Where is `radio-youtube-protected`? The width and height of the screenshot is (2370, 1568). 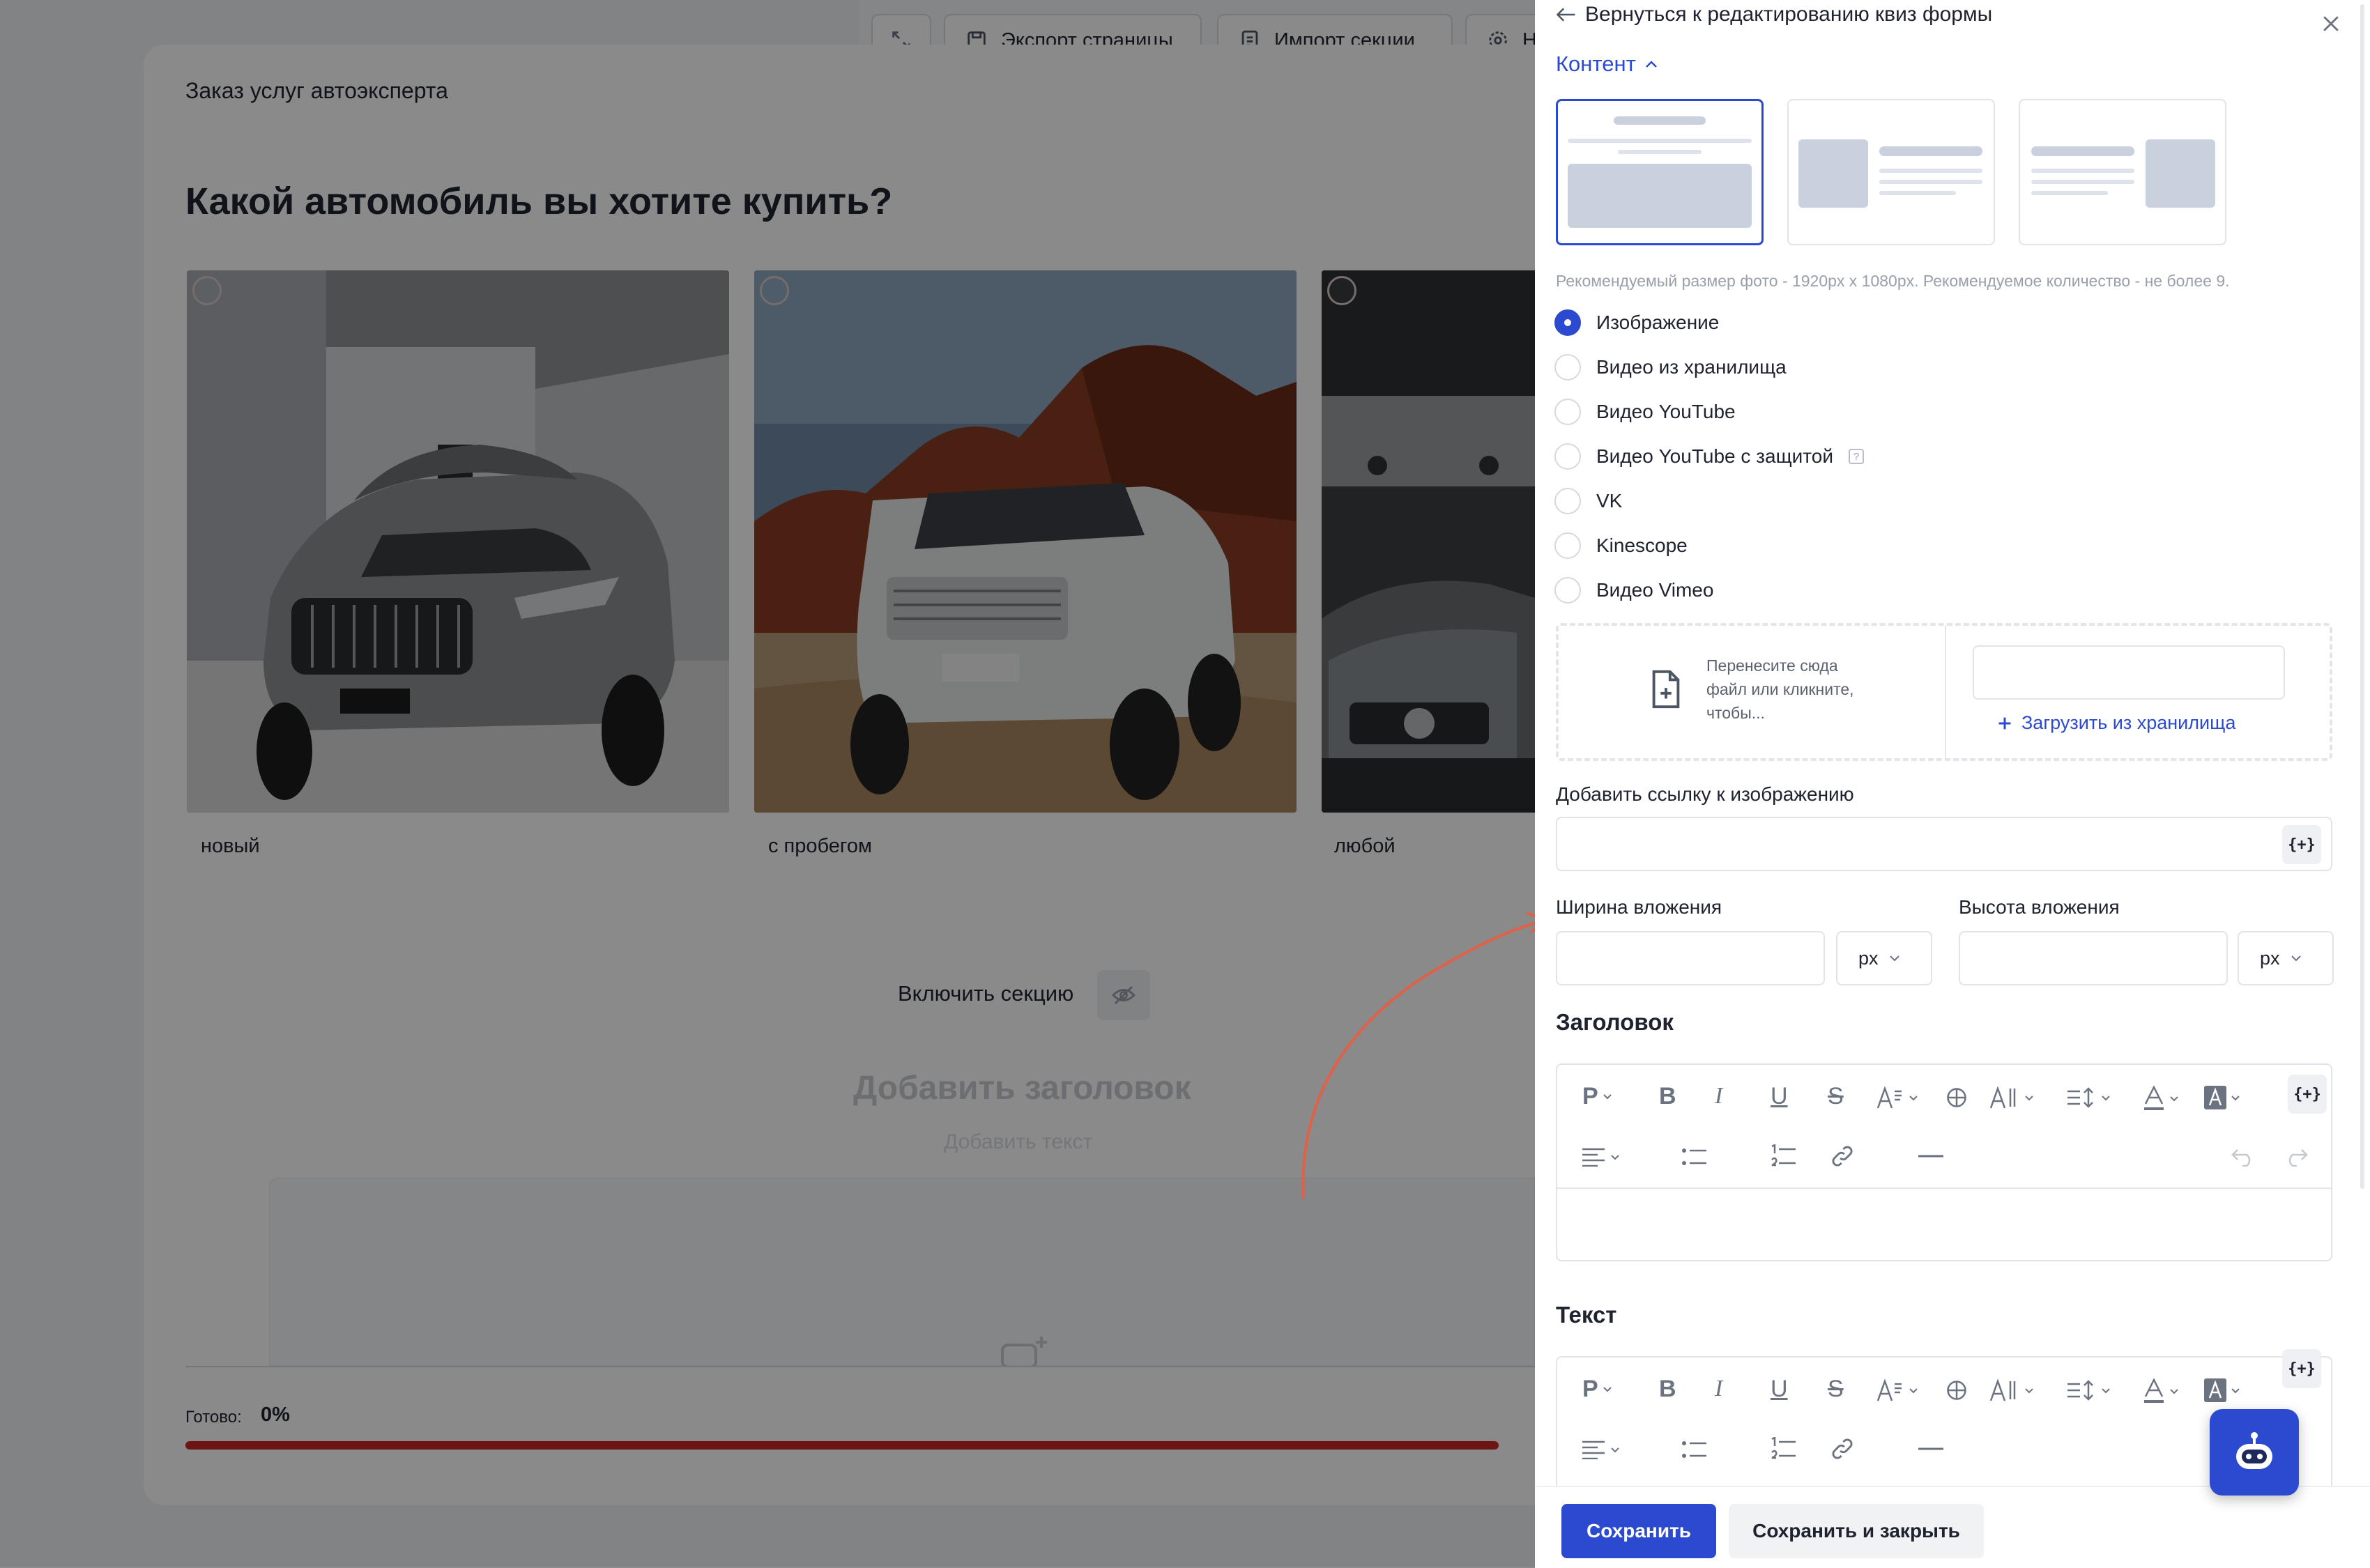
radio-youtube-protected is located at coordinates (1567, 456).